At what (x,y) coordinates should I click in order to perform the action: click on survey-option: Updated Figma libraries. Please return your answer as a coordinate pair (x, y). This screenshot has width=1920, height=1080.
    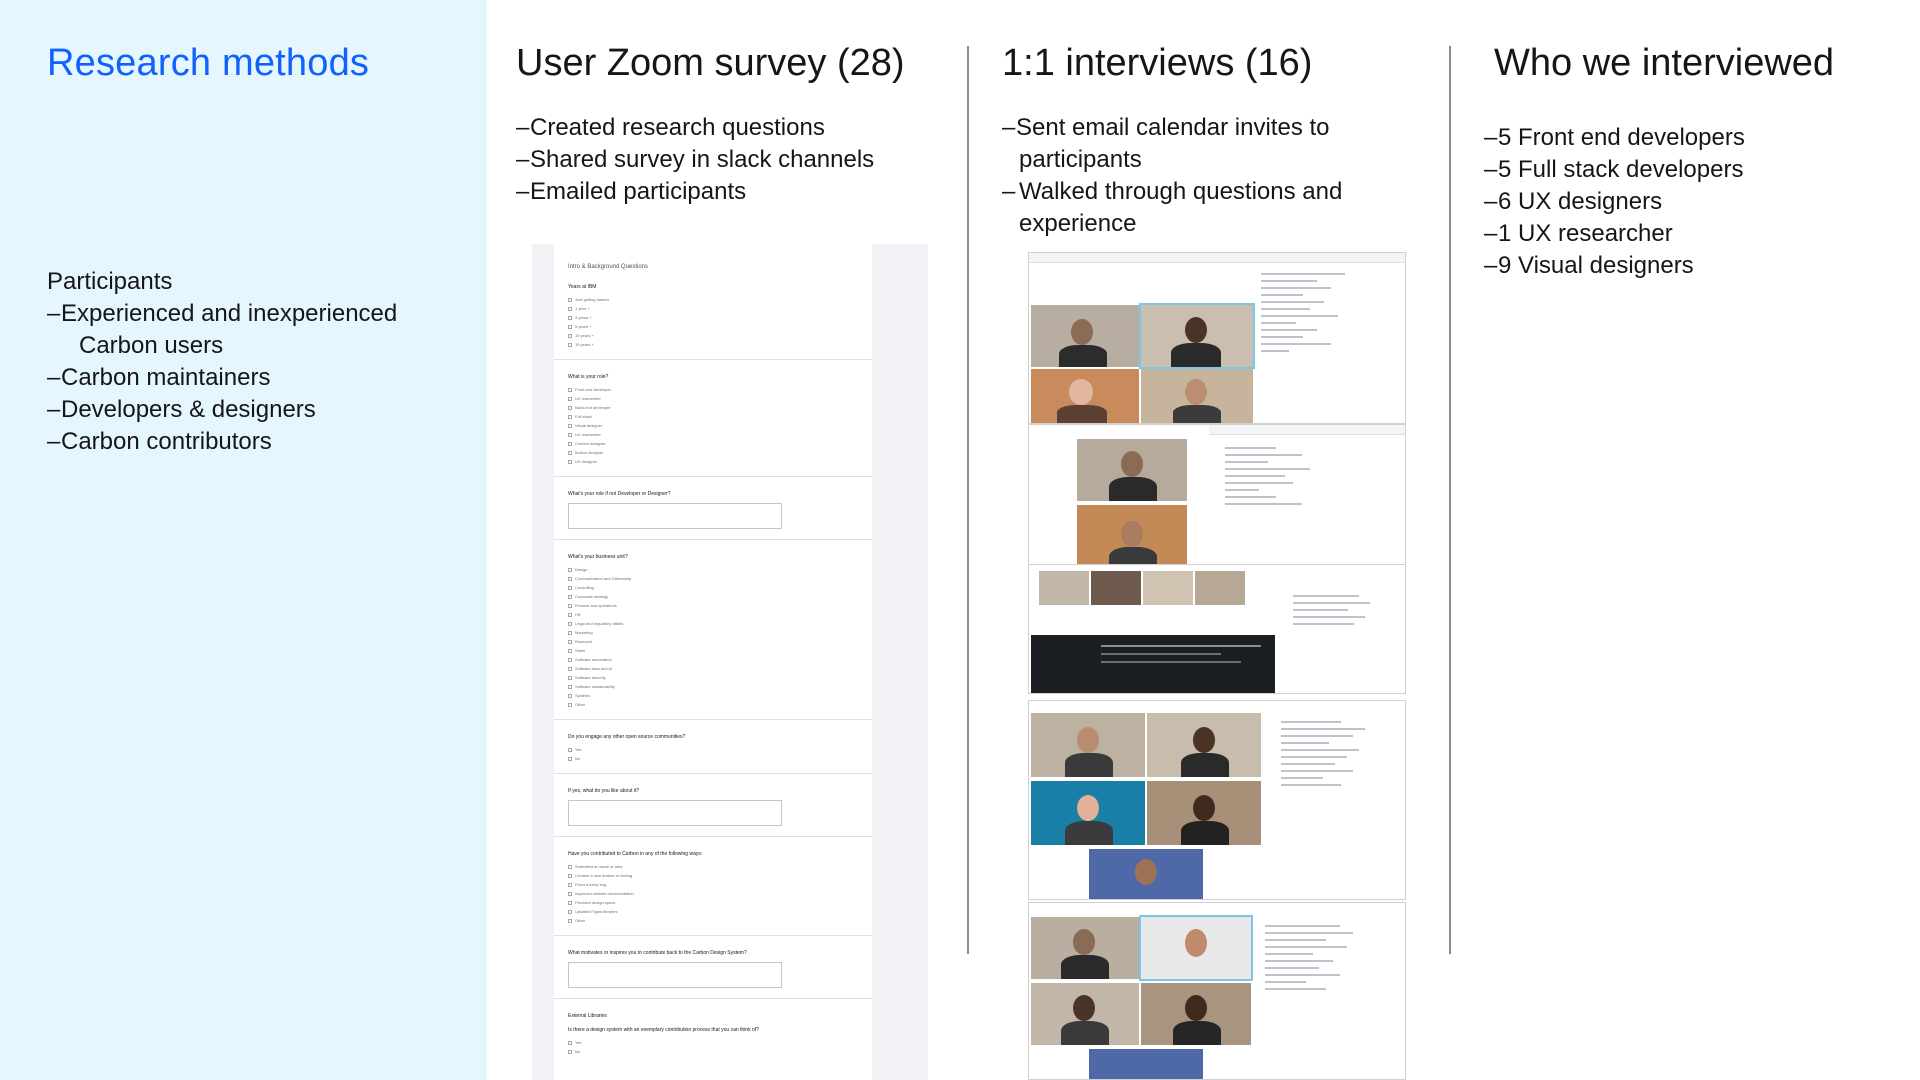
    Looking at the image, I should click on (713, 911).